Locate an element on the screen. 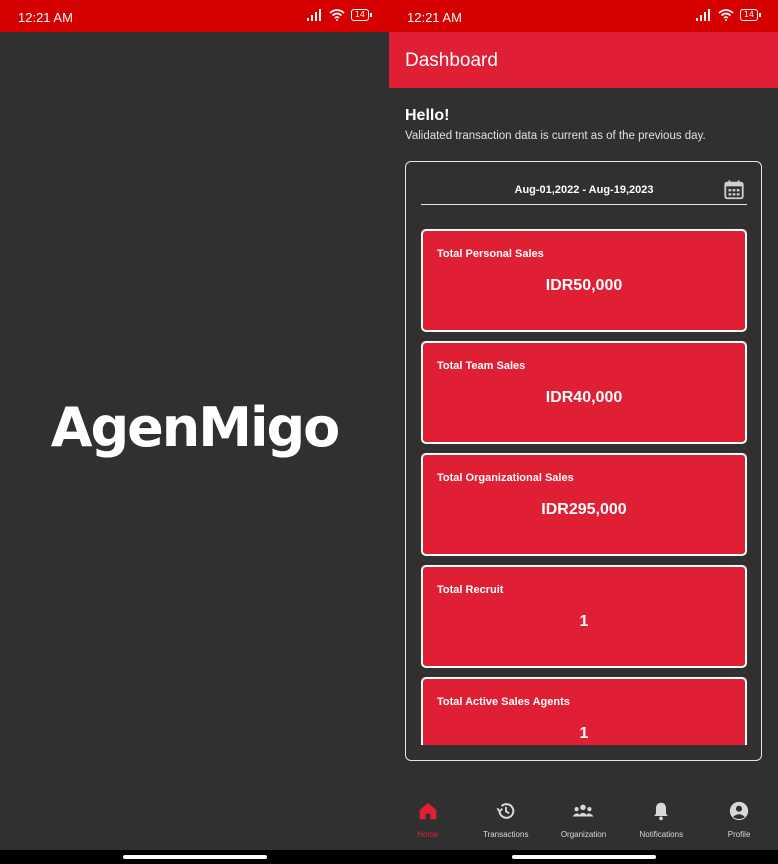 The width and height of the screenshot is (778, 864). card-total-active-sales-agents: Total Active Sales Agents 1 is located at coordinates (584, 711).